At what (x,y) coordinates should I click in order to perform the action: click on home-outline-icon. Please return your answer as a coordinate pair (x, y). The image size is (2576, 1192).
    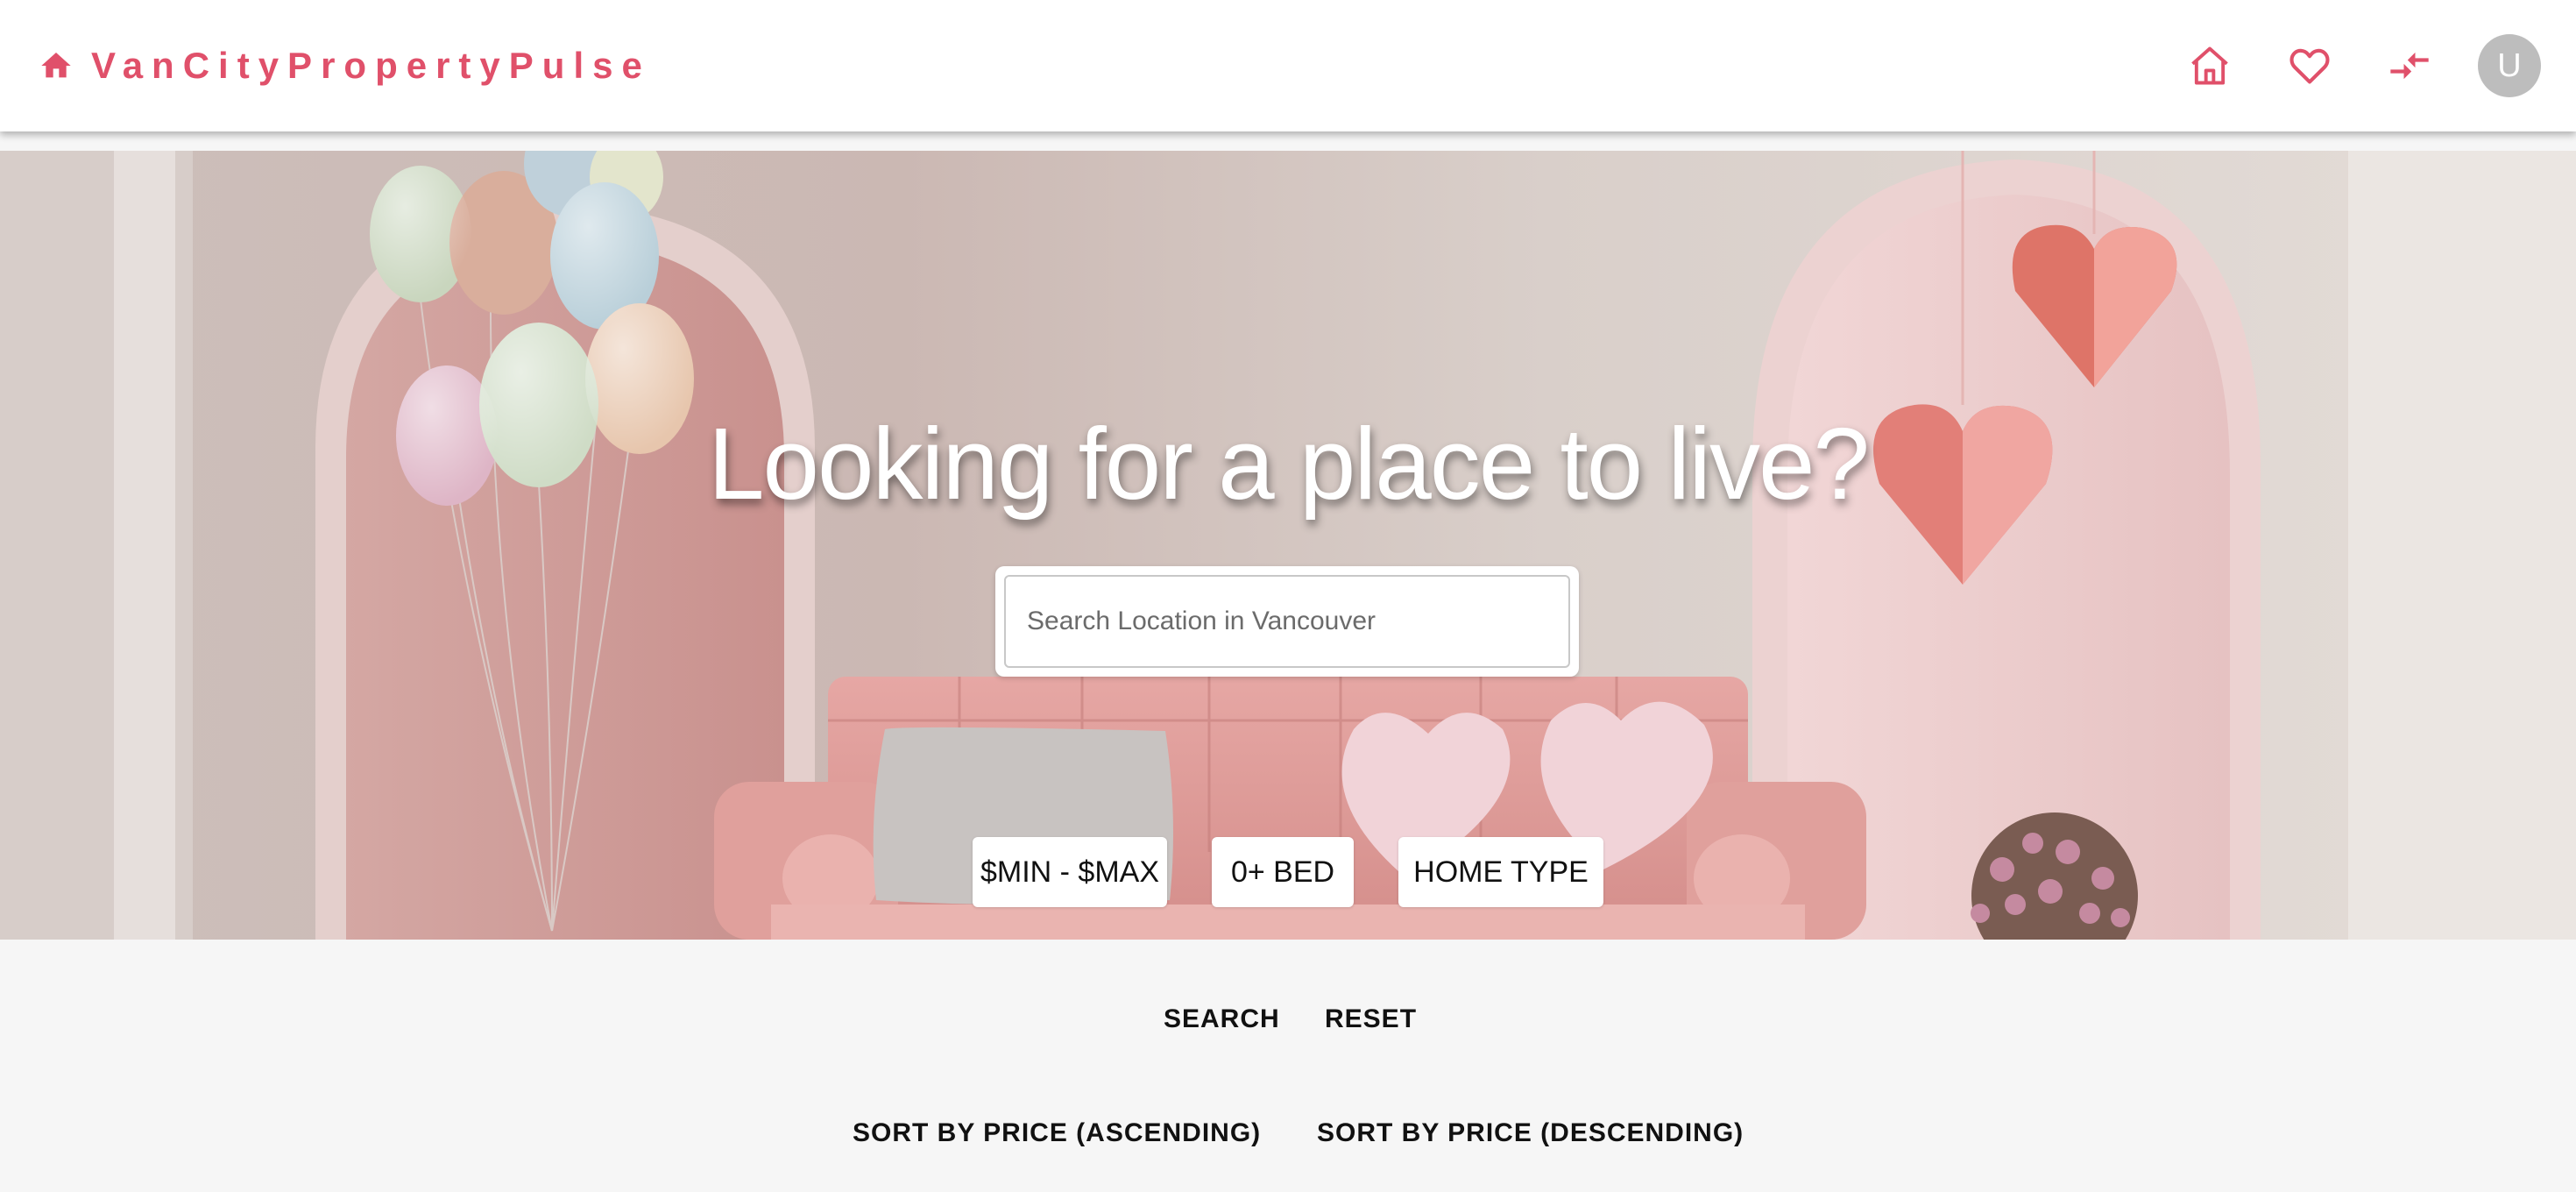
    Looking at the image, I should click on (2209, 65).